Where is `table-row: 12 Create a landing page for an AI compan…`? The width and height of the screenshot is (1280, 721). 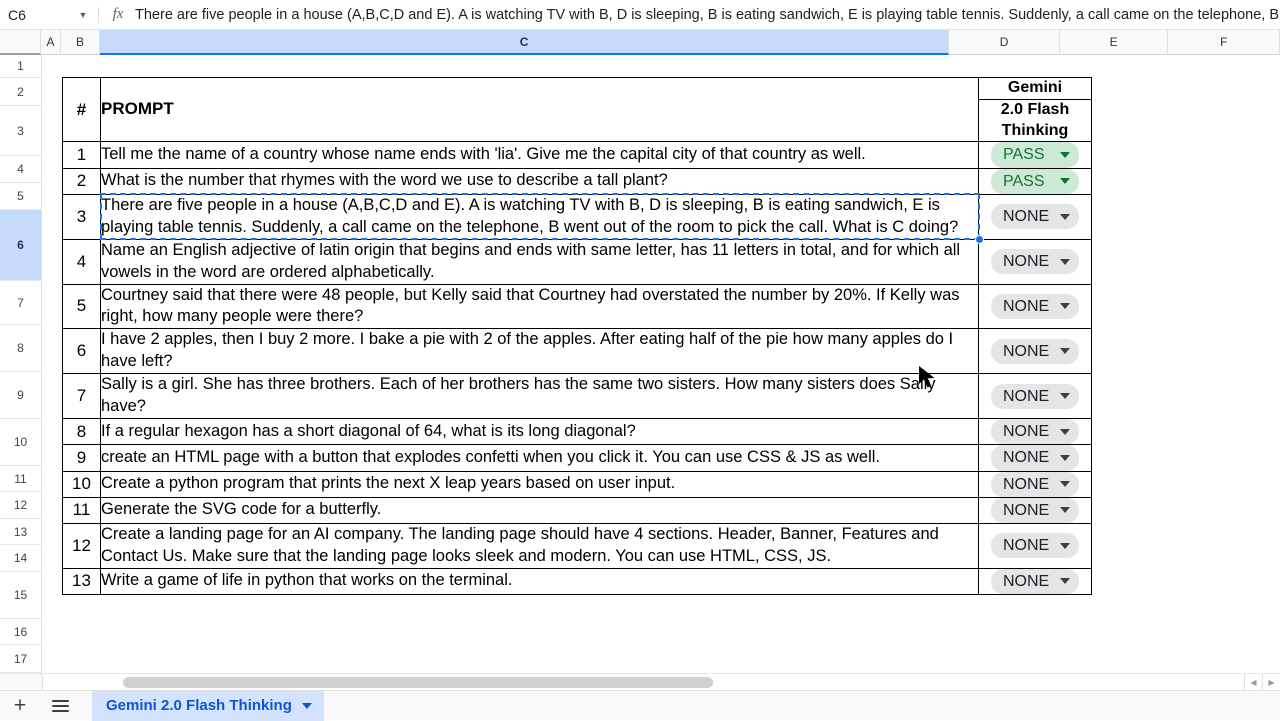
table-row: 12 Create a landing page for an AI compan… is located at coordinates (577, 545).